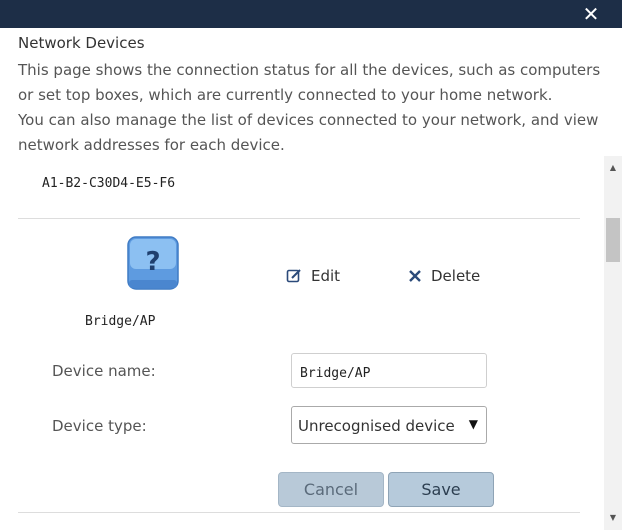  I want to click on delete-button: Delete, so click(444, 276).